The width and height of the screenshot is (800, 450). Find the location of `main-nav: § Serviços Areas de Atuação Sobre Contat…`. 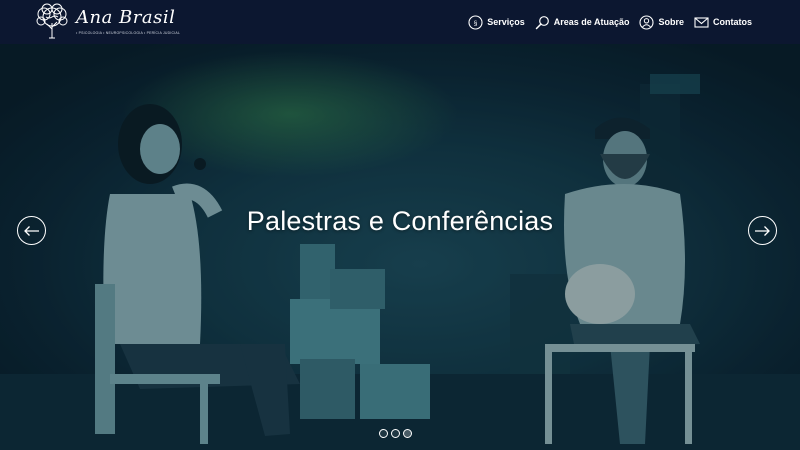

main-nav: § Serviços Areas de Atuação Sobre Contat… is located at coordinates (605, 22).